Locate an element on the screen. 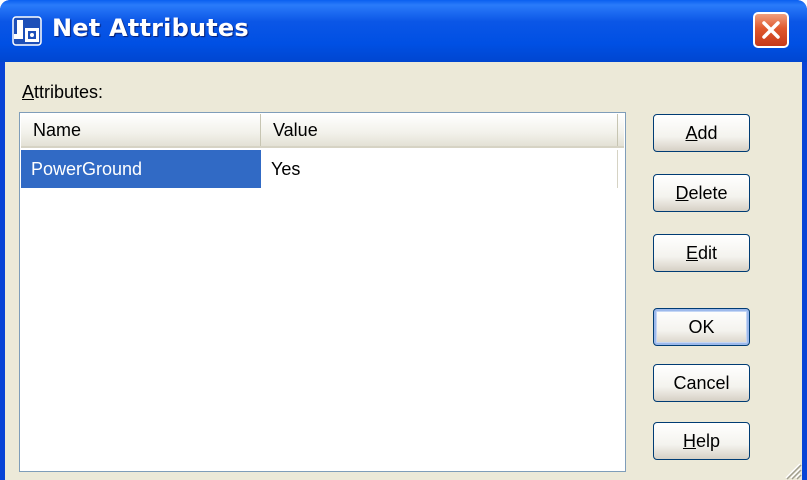 Image resolution: width=807 pixels, height=480 pixels. help-button: Help is located at coordinates (701, 441).